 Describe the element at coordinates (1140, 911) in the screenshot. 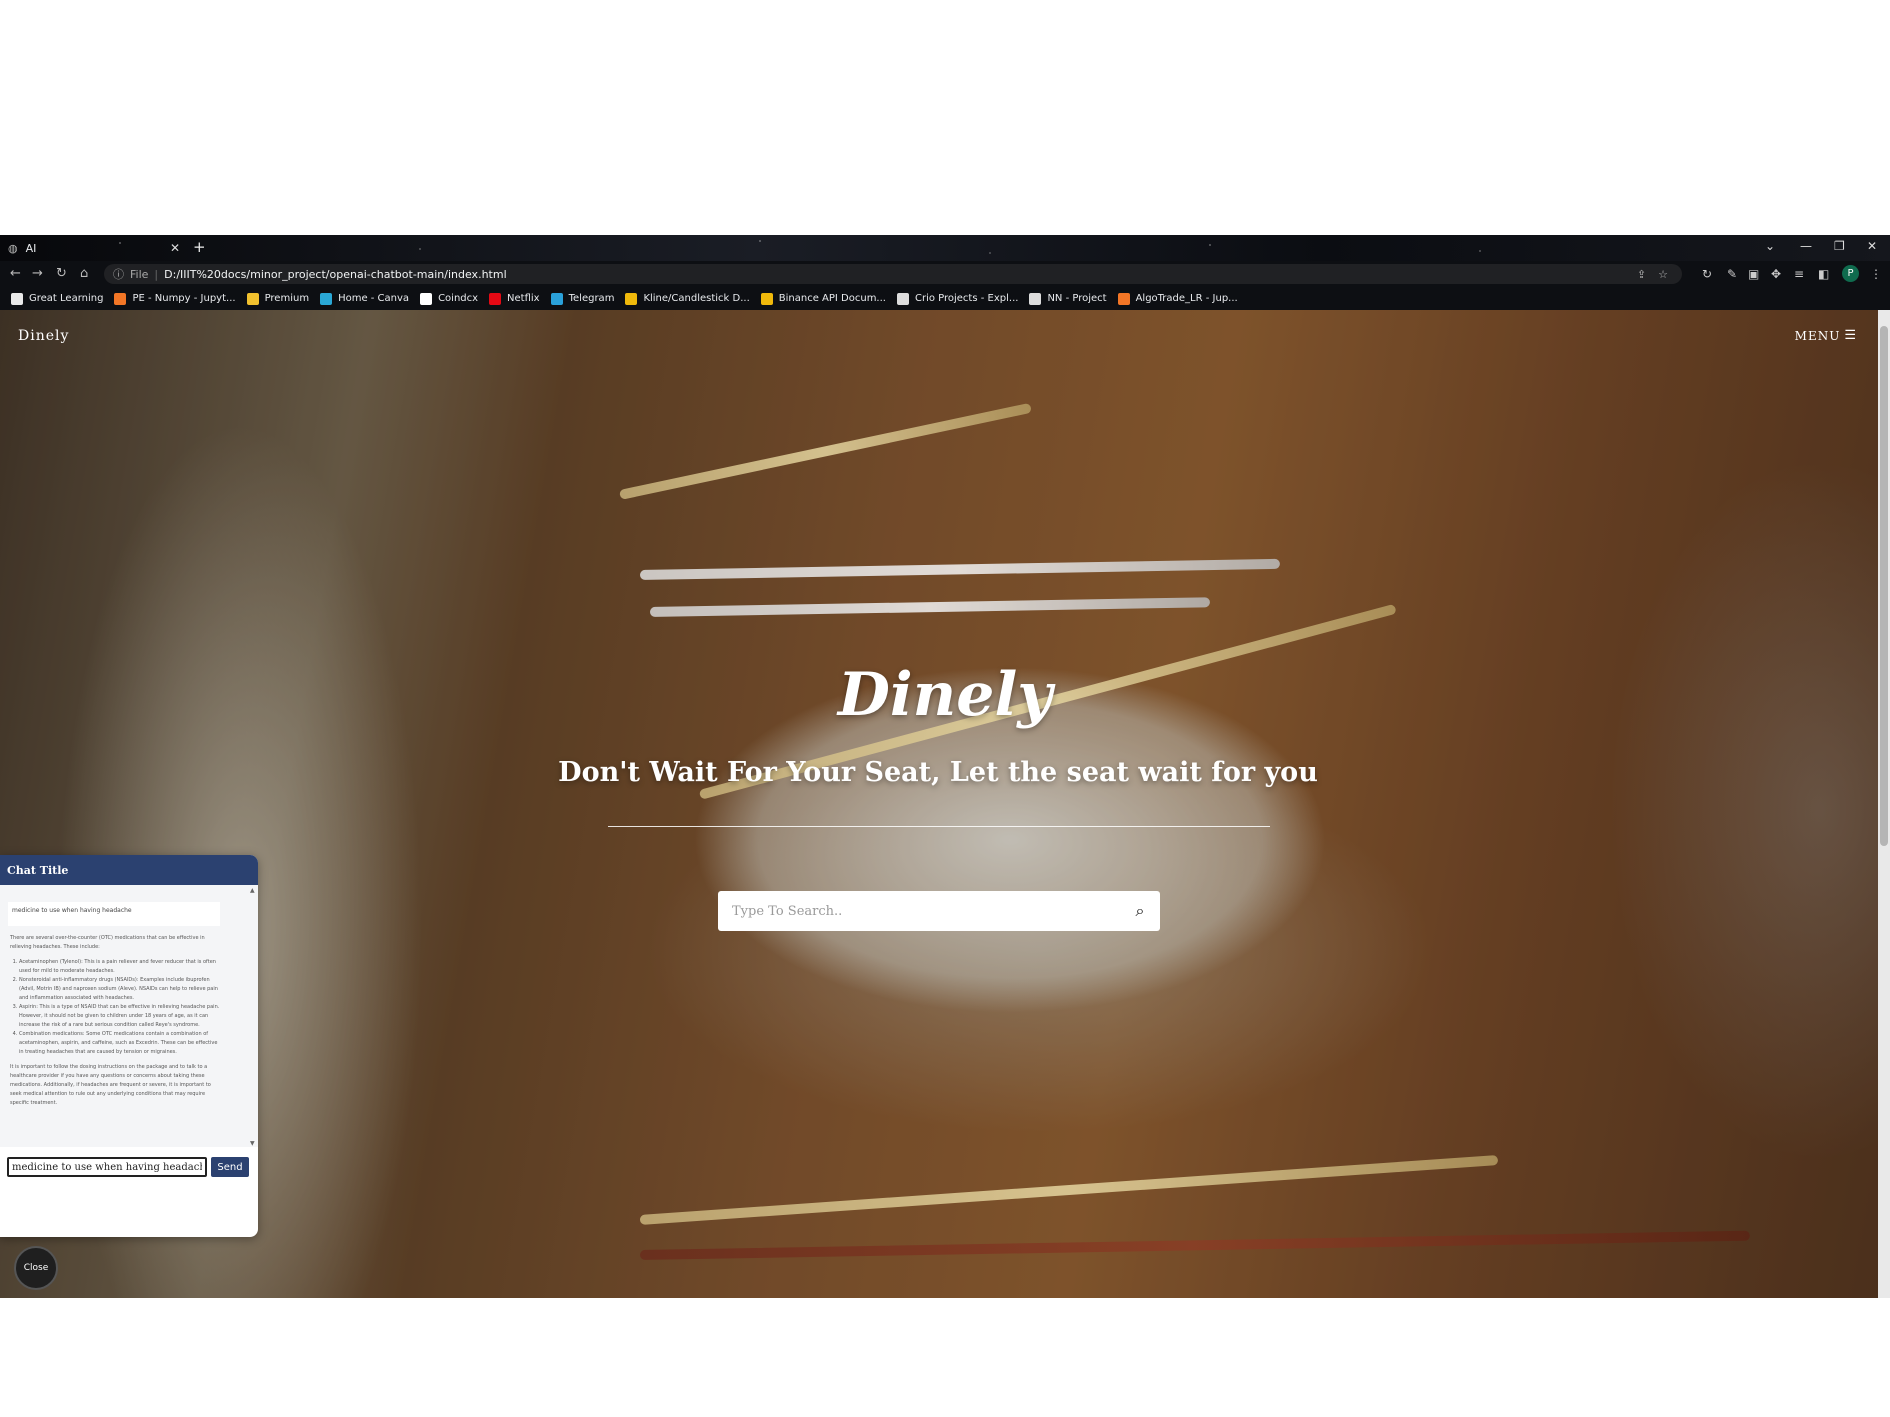

I see `search-icon: ⌕` at that location.